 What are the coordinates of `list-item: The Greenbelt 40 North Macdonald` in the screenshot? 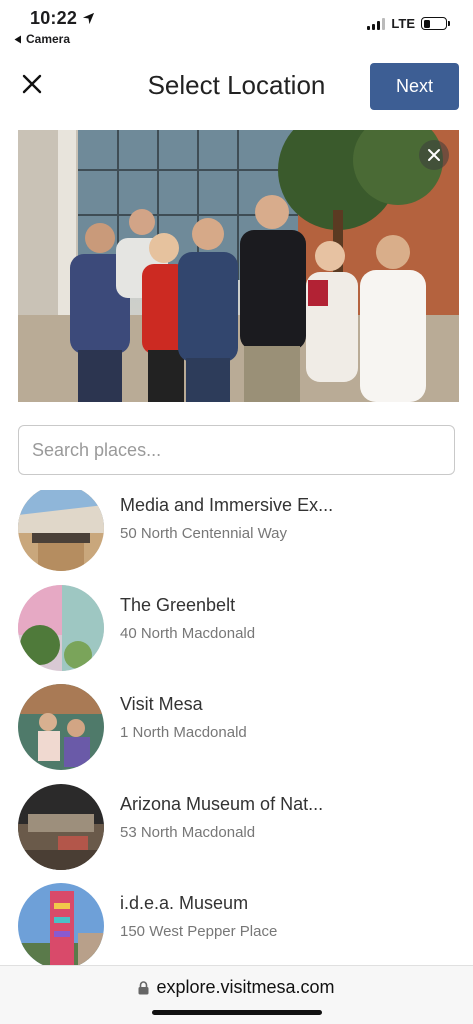 It's located at (236, 623).